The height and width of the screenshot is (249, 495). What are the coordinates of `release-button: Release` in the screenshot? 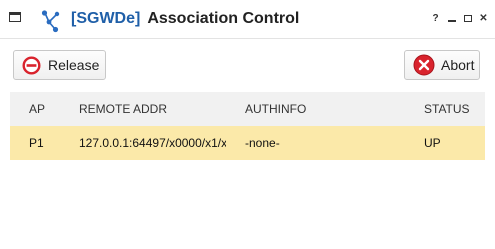 It's located at (59, 65).